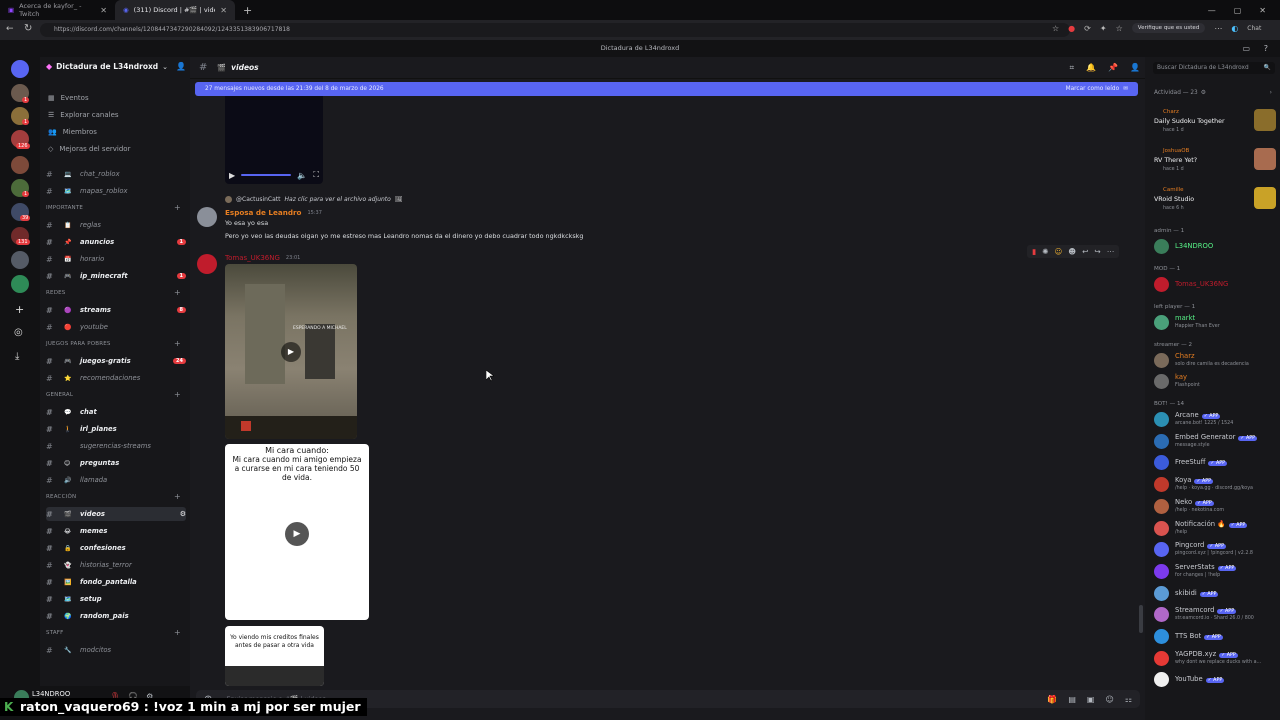 The image size is (1280, 720). I want to click on flag-peru-icon: ▮, so click(1034, 251).